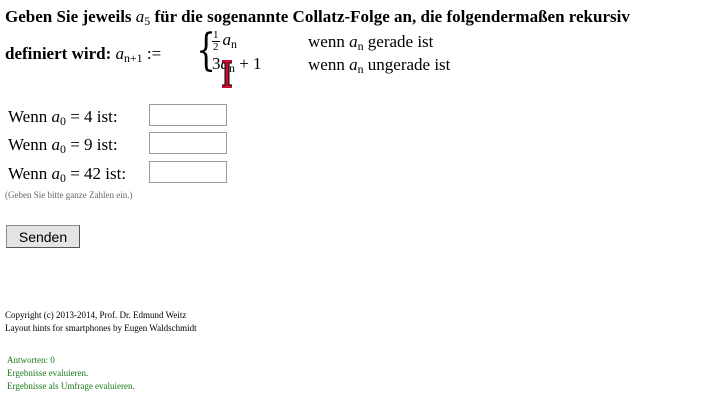  I want to click on question-label: Wenn a0 = 42 ist:, so click(67, 174).